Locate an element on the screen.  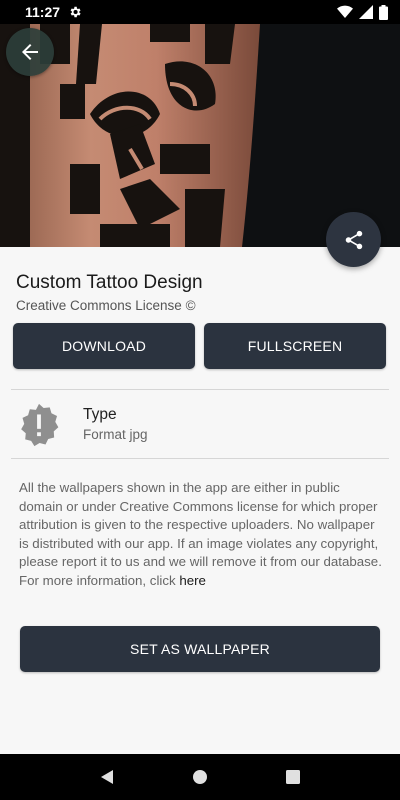
alert-badge-icon is located at coordinates (40, 425).